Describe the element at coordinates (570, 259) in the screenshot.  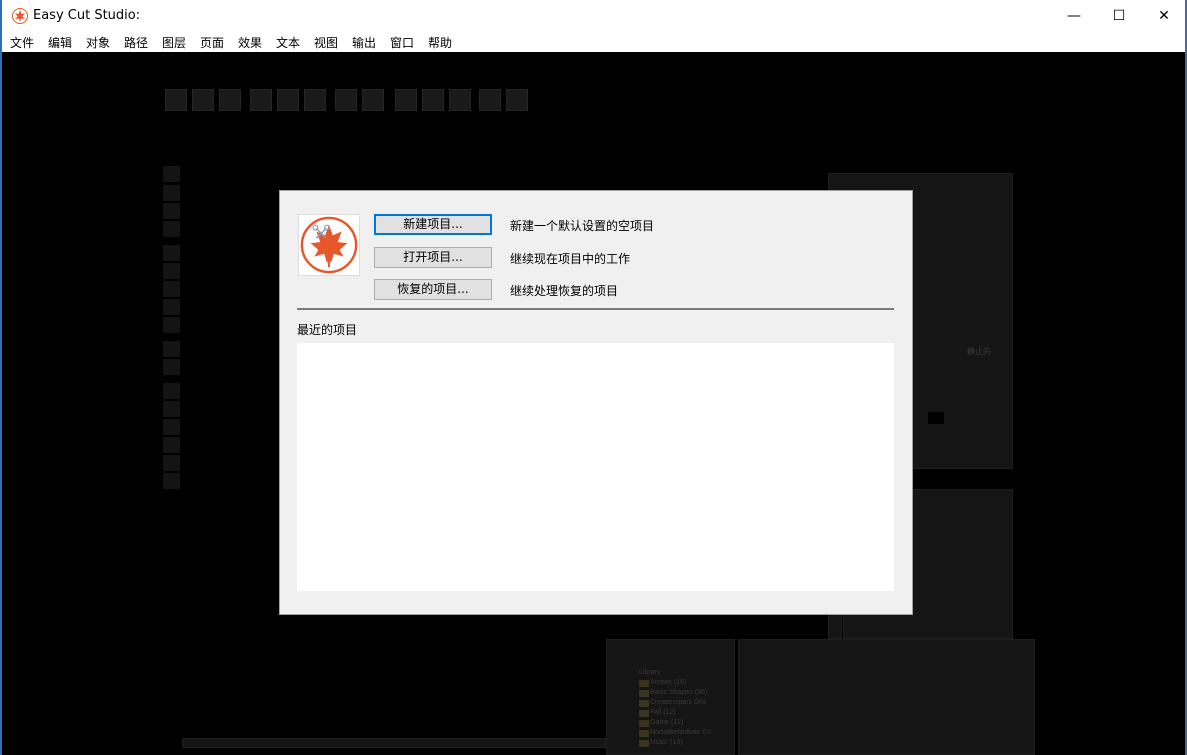
I see `open-project-description: 继续现在项目中的工作` at that location.